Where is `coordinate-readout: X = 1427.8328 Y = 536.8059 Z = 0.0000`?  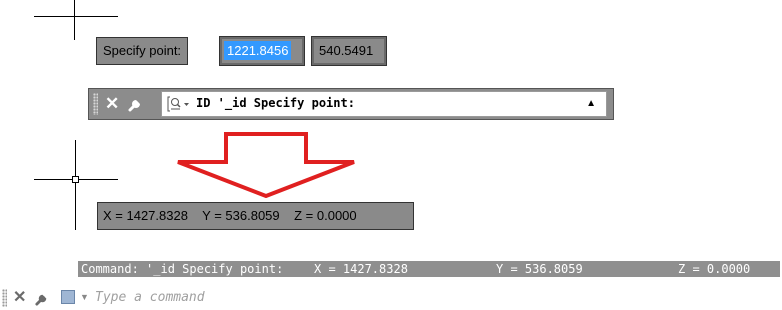 coordinate-readout: X = 1427.8328 Y = 536.8059 Z = 0.0000 is located at coordinates (255, 216).